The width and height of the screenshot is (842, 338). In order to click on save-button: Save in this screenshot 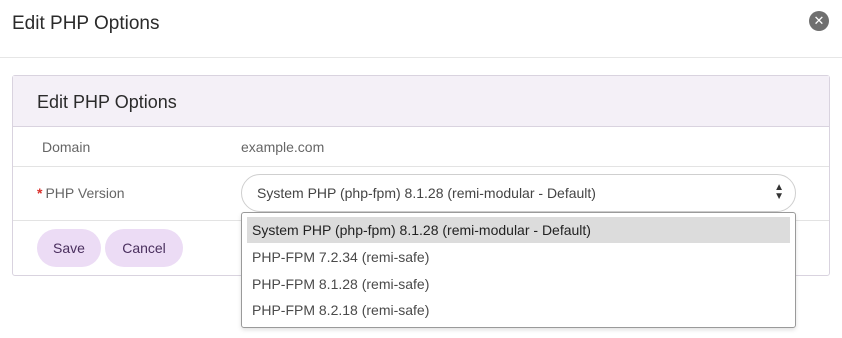, I will do `click(69, 248)`.